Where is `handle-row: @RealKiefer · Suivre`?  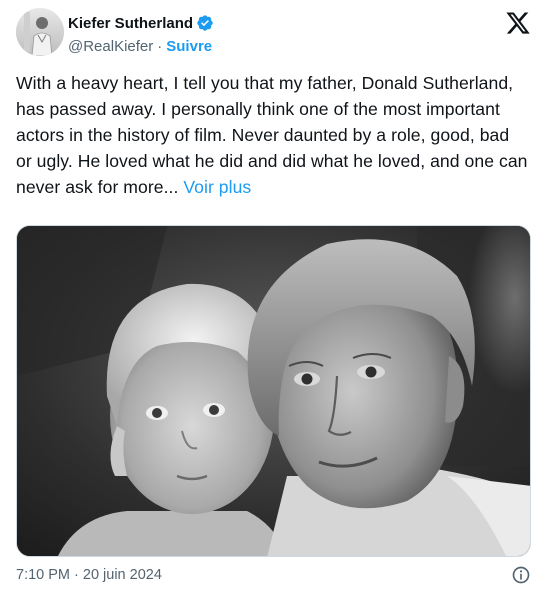 handle-row: @RealKiefer · Suivre is located at coordinates (243, 46).